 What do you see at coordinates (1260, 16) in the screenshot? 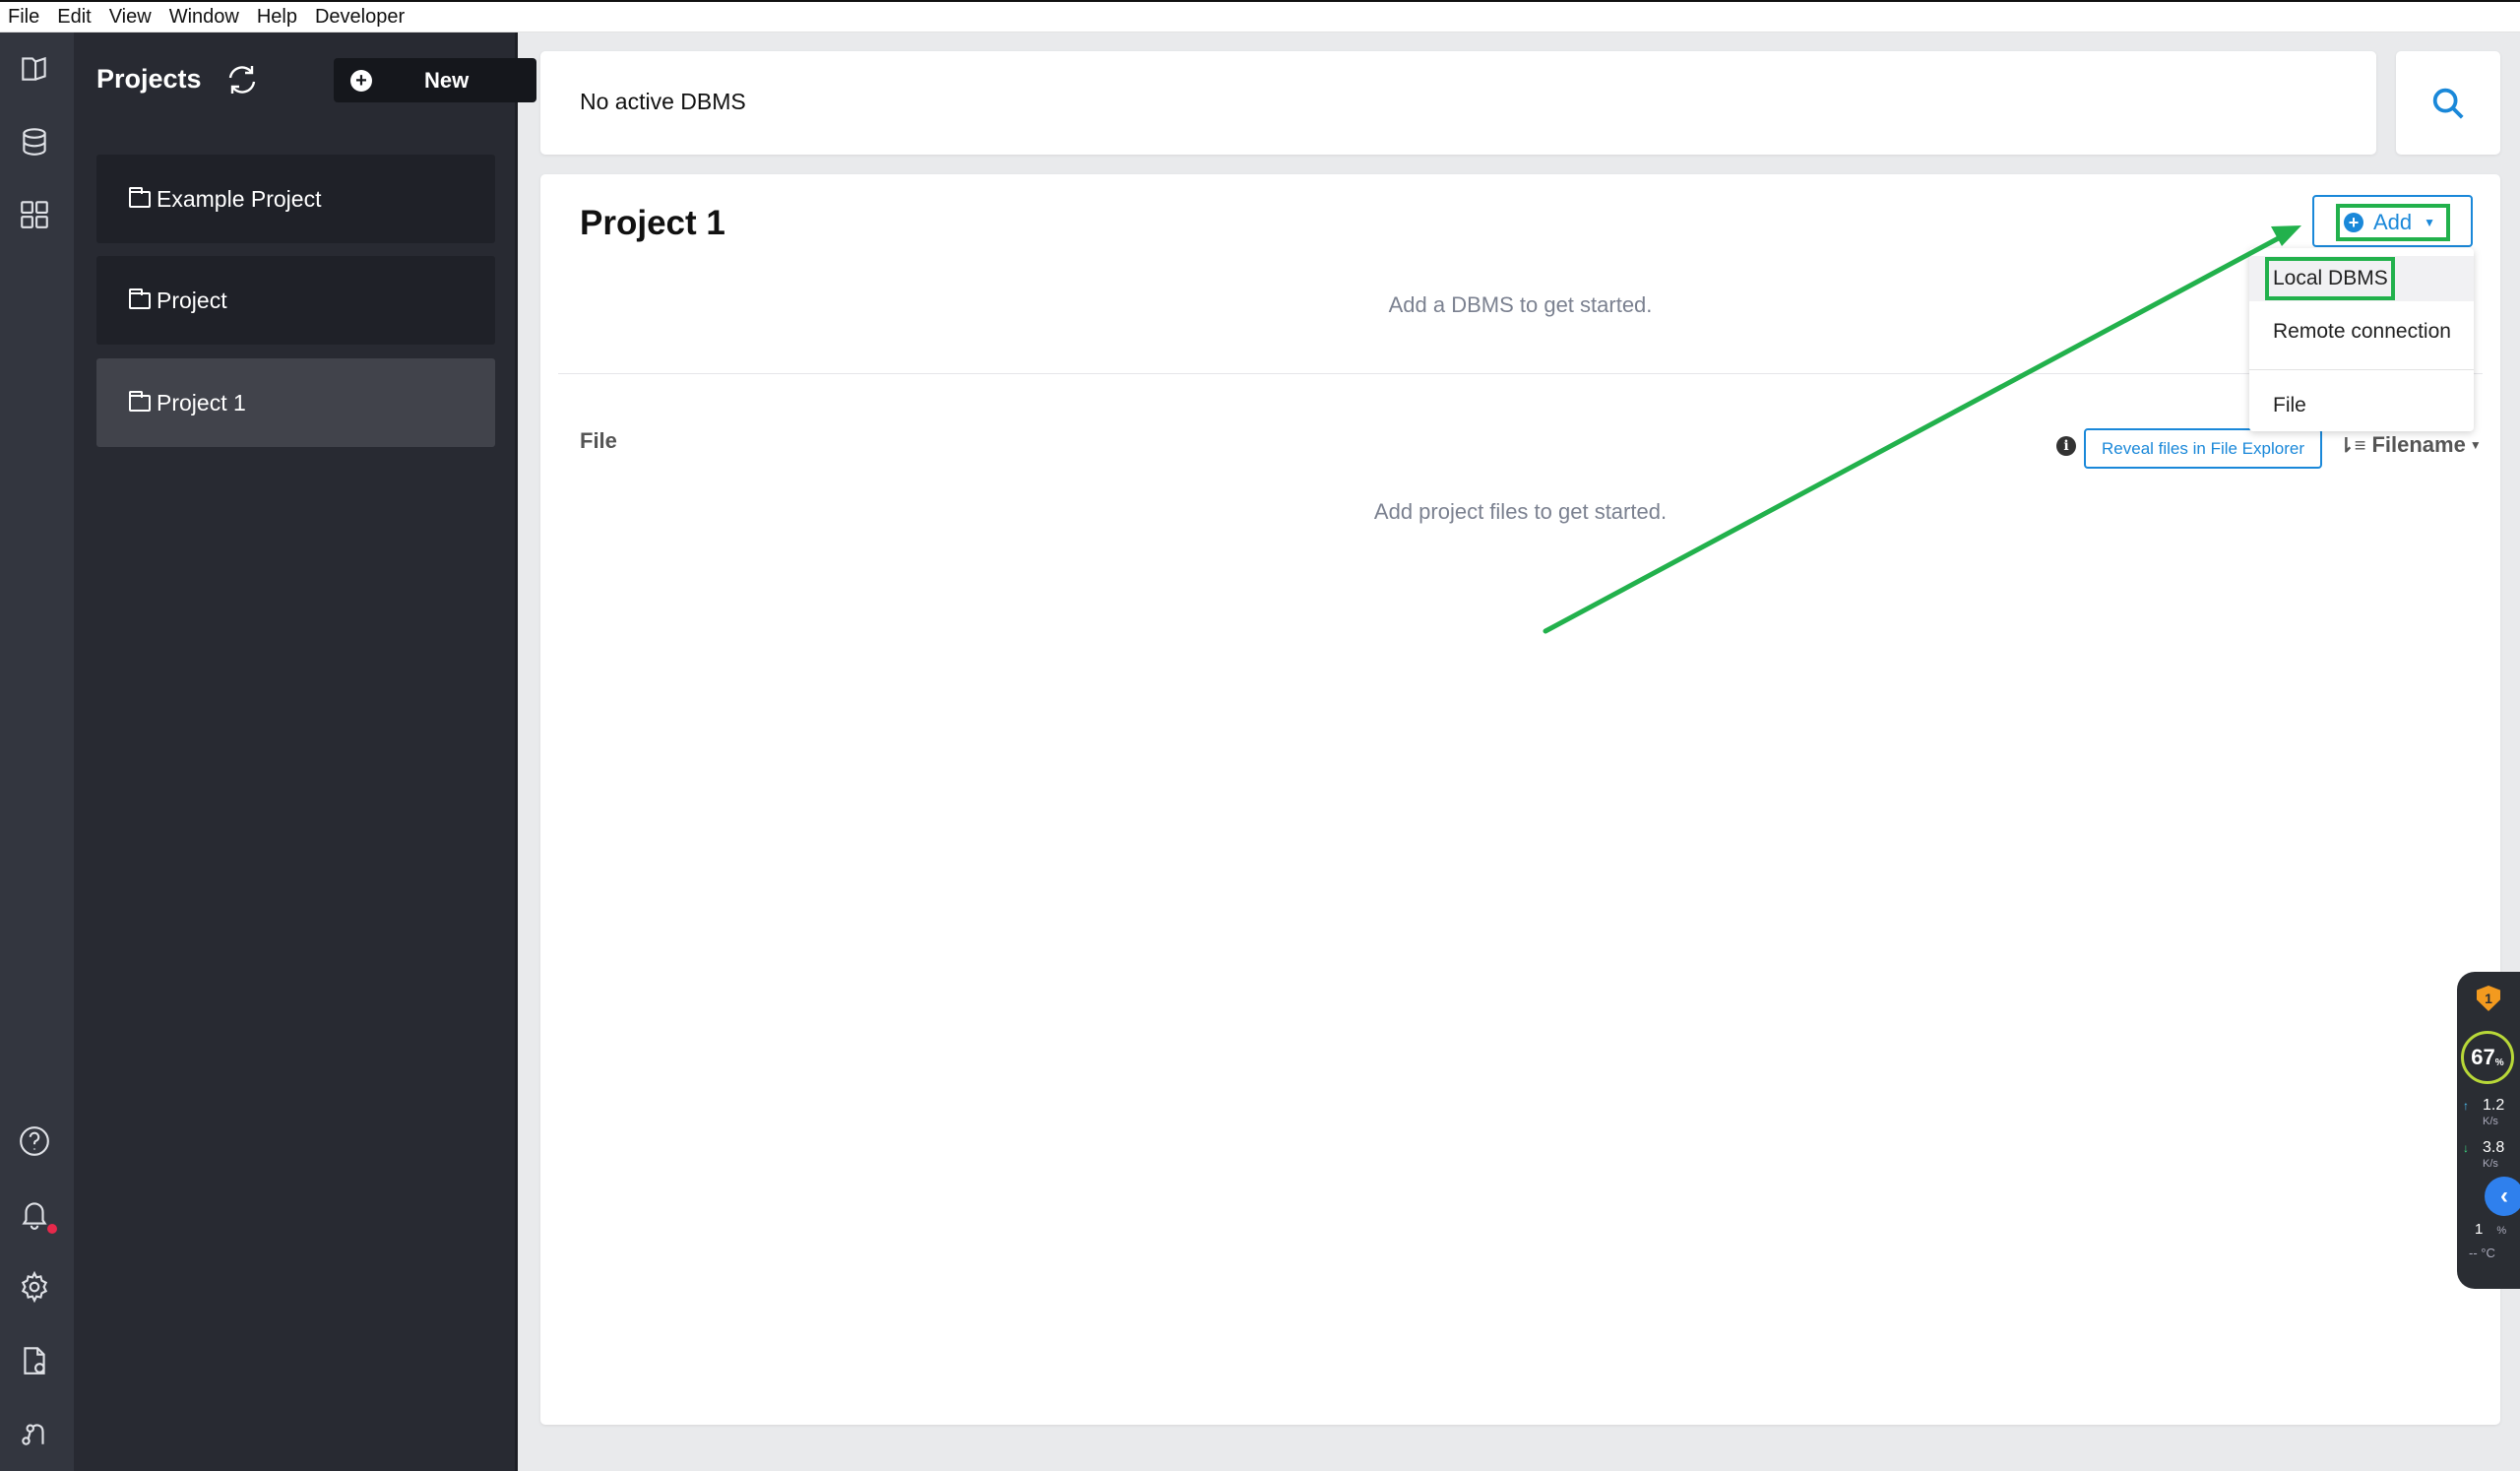
I see `menu-bar: File Edit View Window Help Developer` at bounding box center [1260, 16].